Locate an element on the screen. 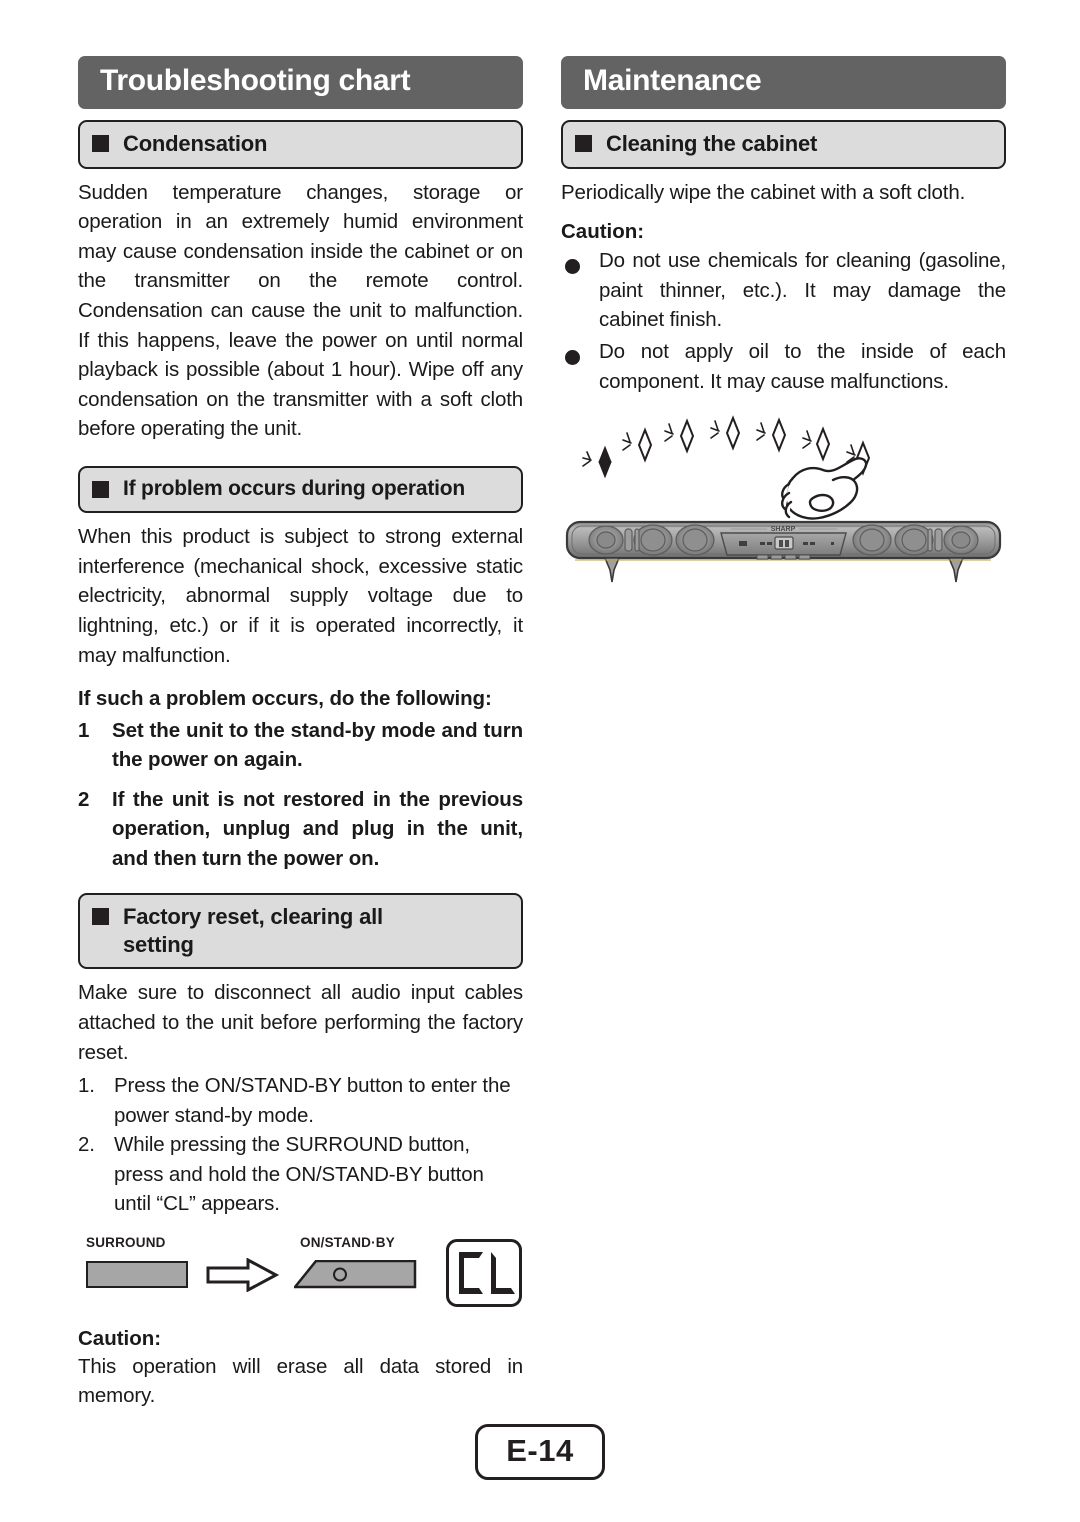 The height and width of the screenshot is (1522, 1080). item-number: 1. is located at coordinates (86, 1086).